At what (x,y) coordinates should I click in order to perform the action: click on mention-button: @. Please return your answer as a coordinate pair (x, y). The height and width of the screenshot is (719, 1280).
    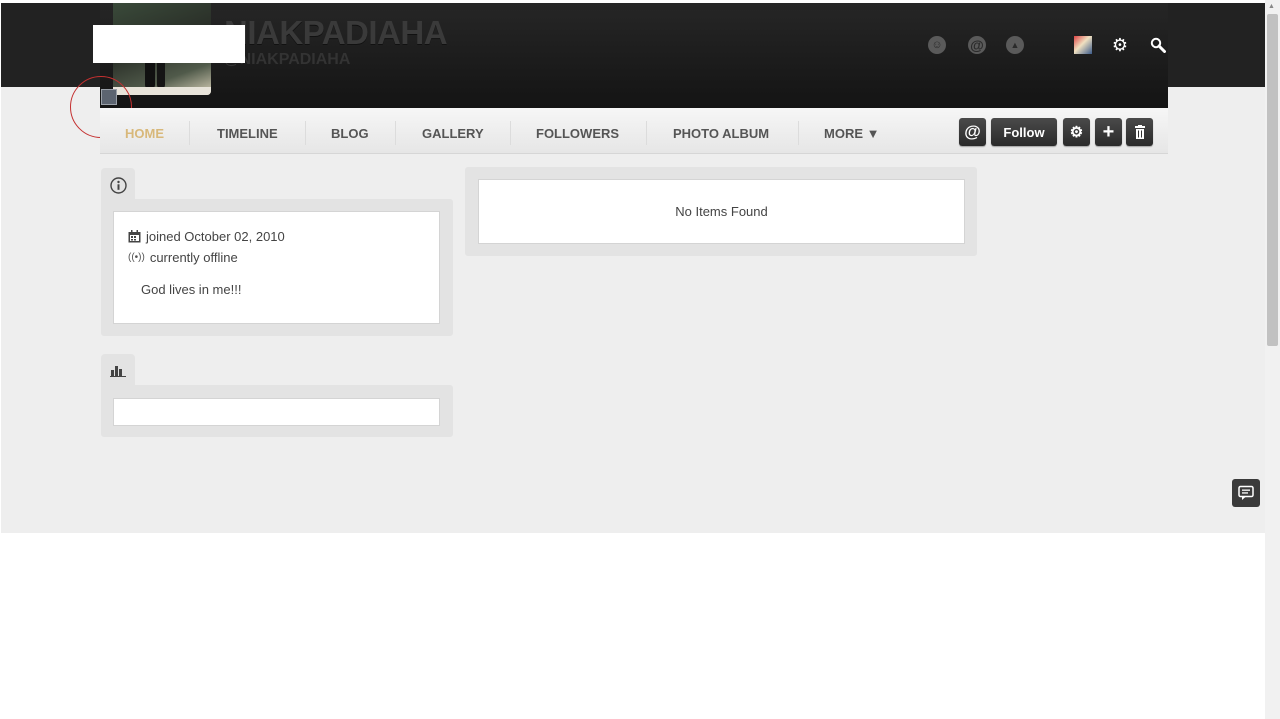
    Looking at the image, I should click on (972, 132).